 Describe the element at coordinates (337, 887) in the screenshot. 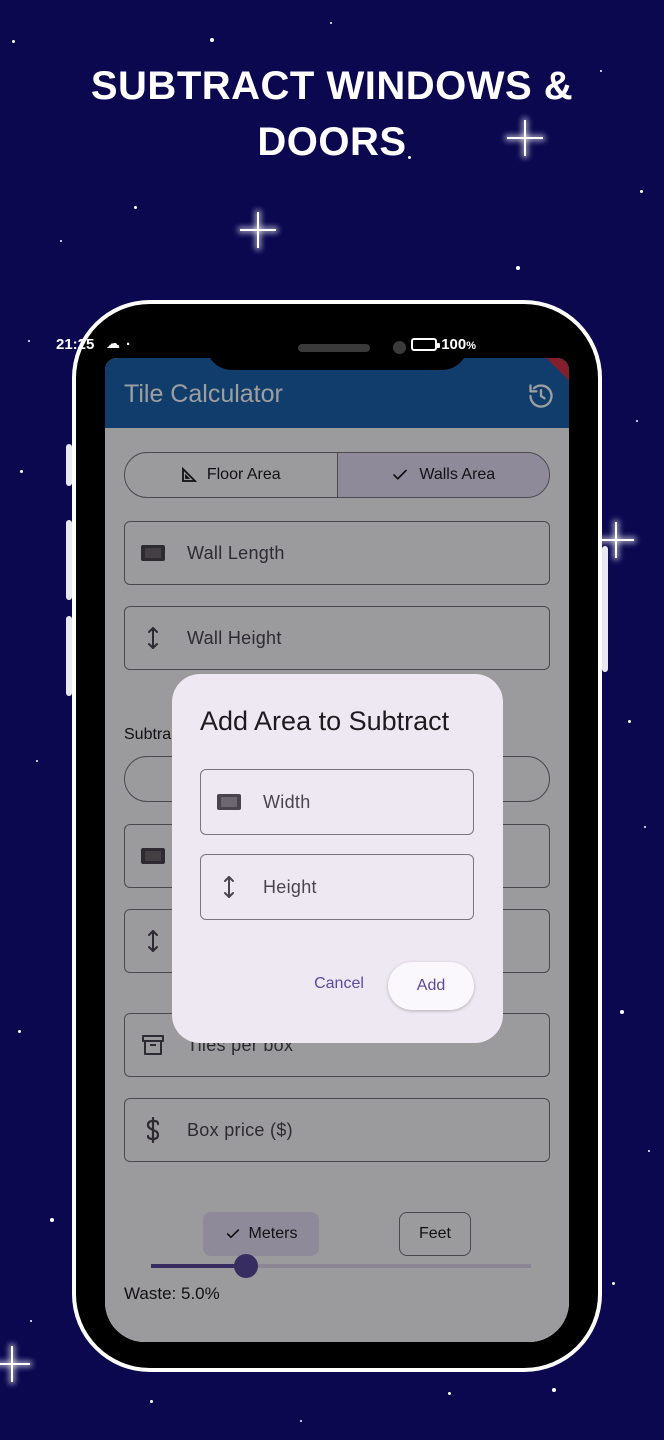

I see `dialog-height-field: Height` at that location.